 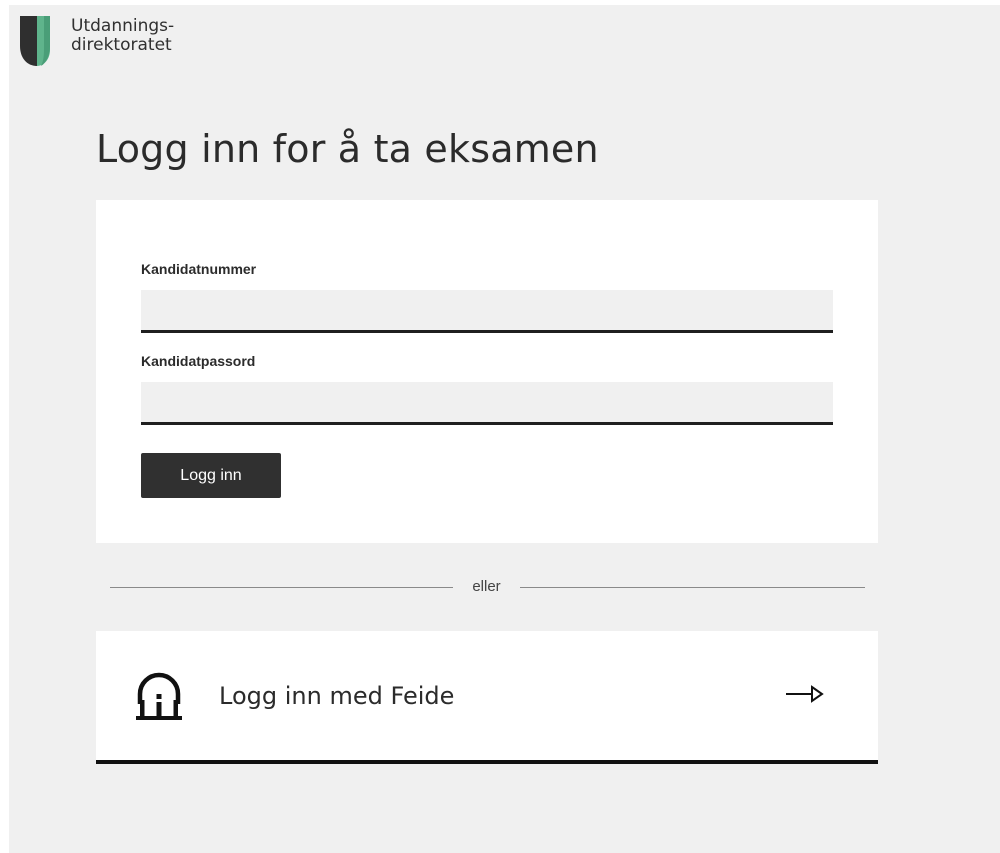 What do you see at coordinates (281, 587) in the screenshot?
I see `divider-line-left` at bounding box center [281, 587].